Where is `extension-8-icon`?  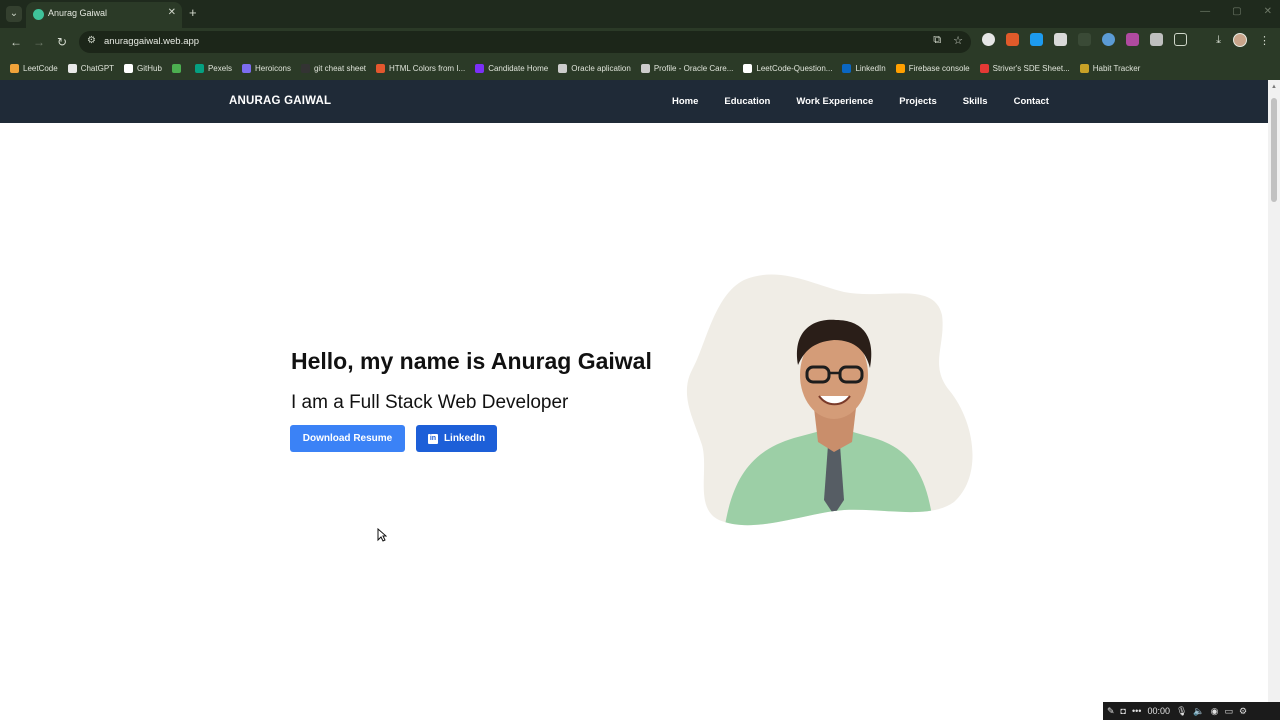
extension-8-icon is located at coordinates (1156, 39).